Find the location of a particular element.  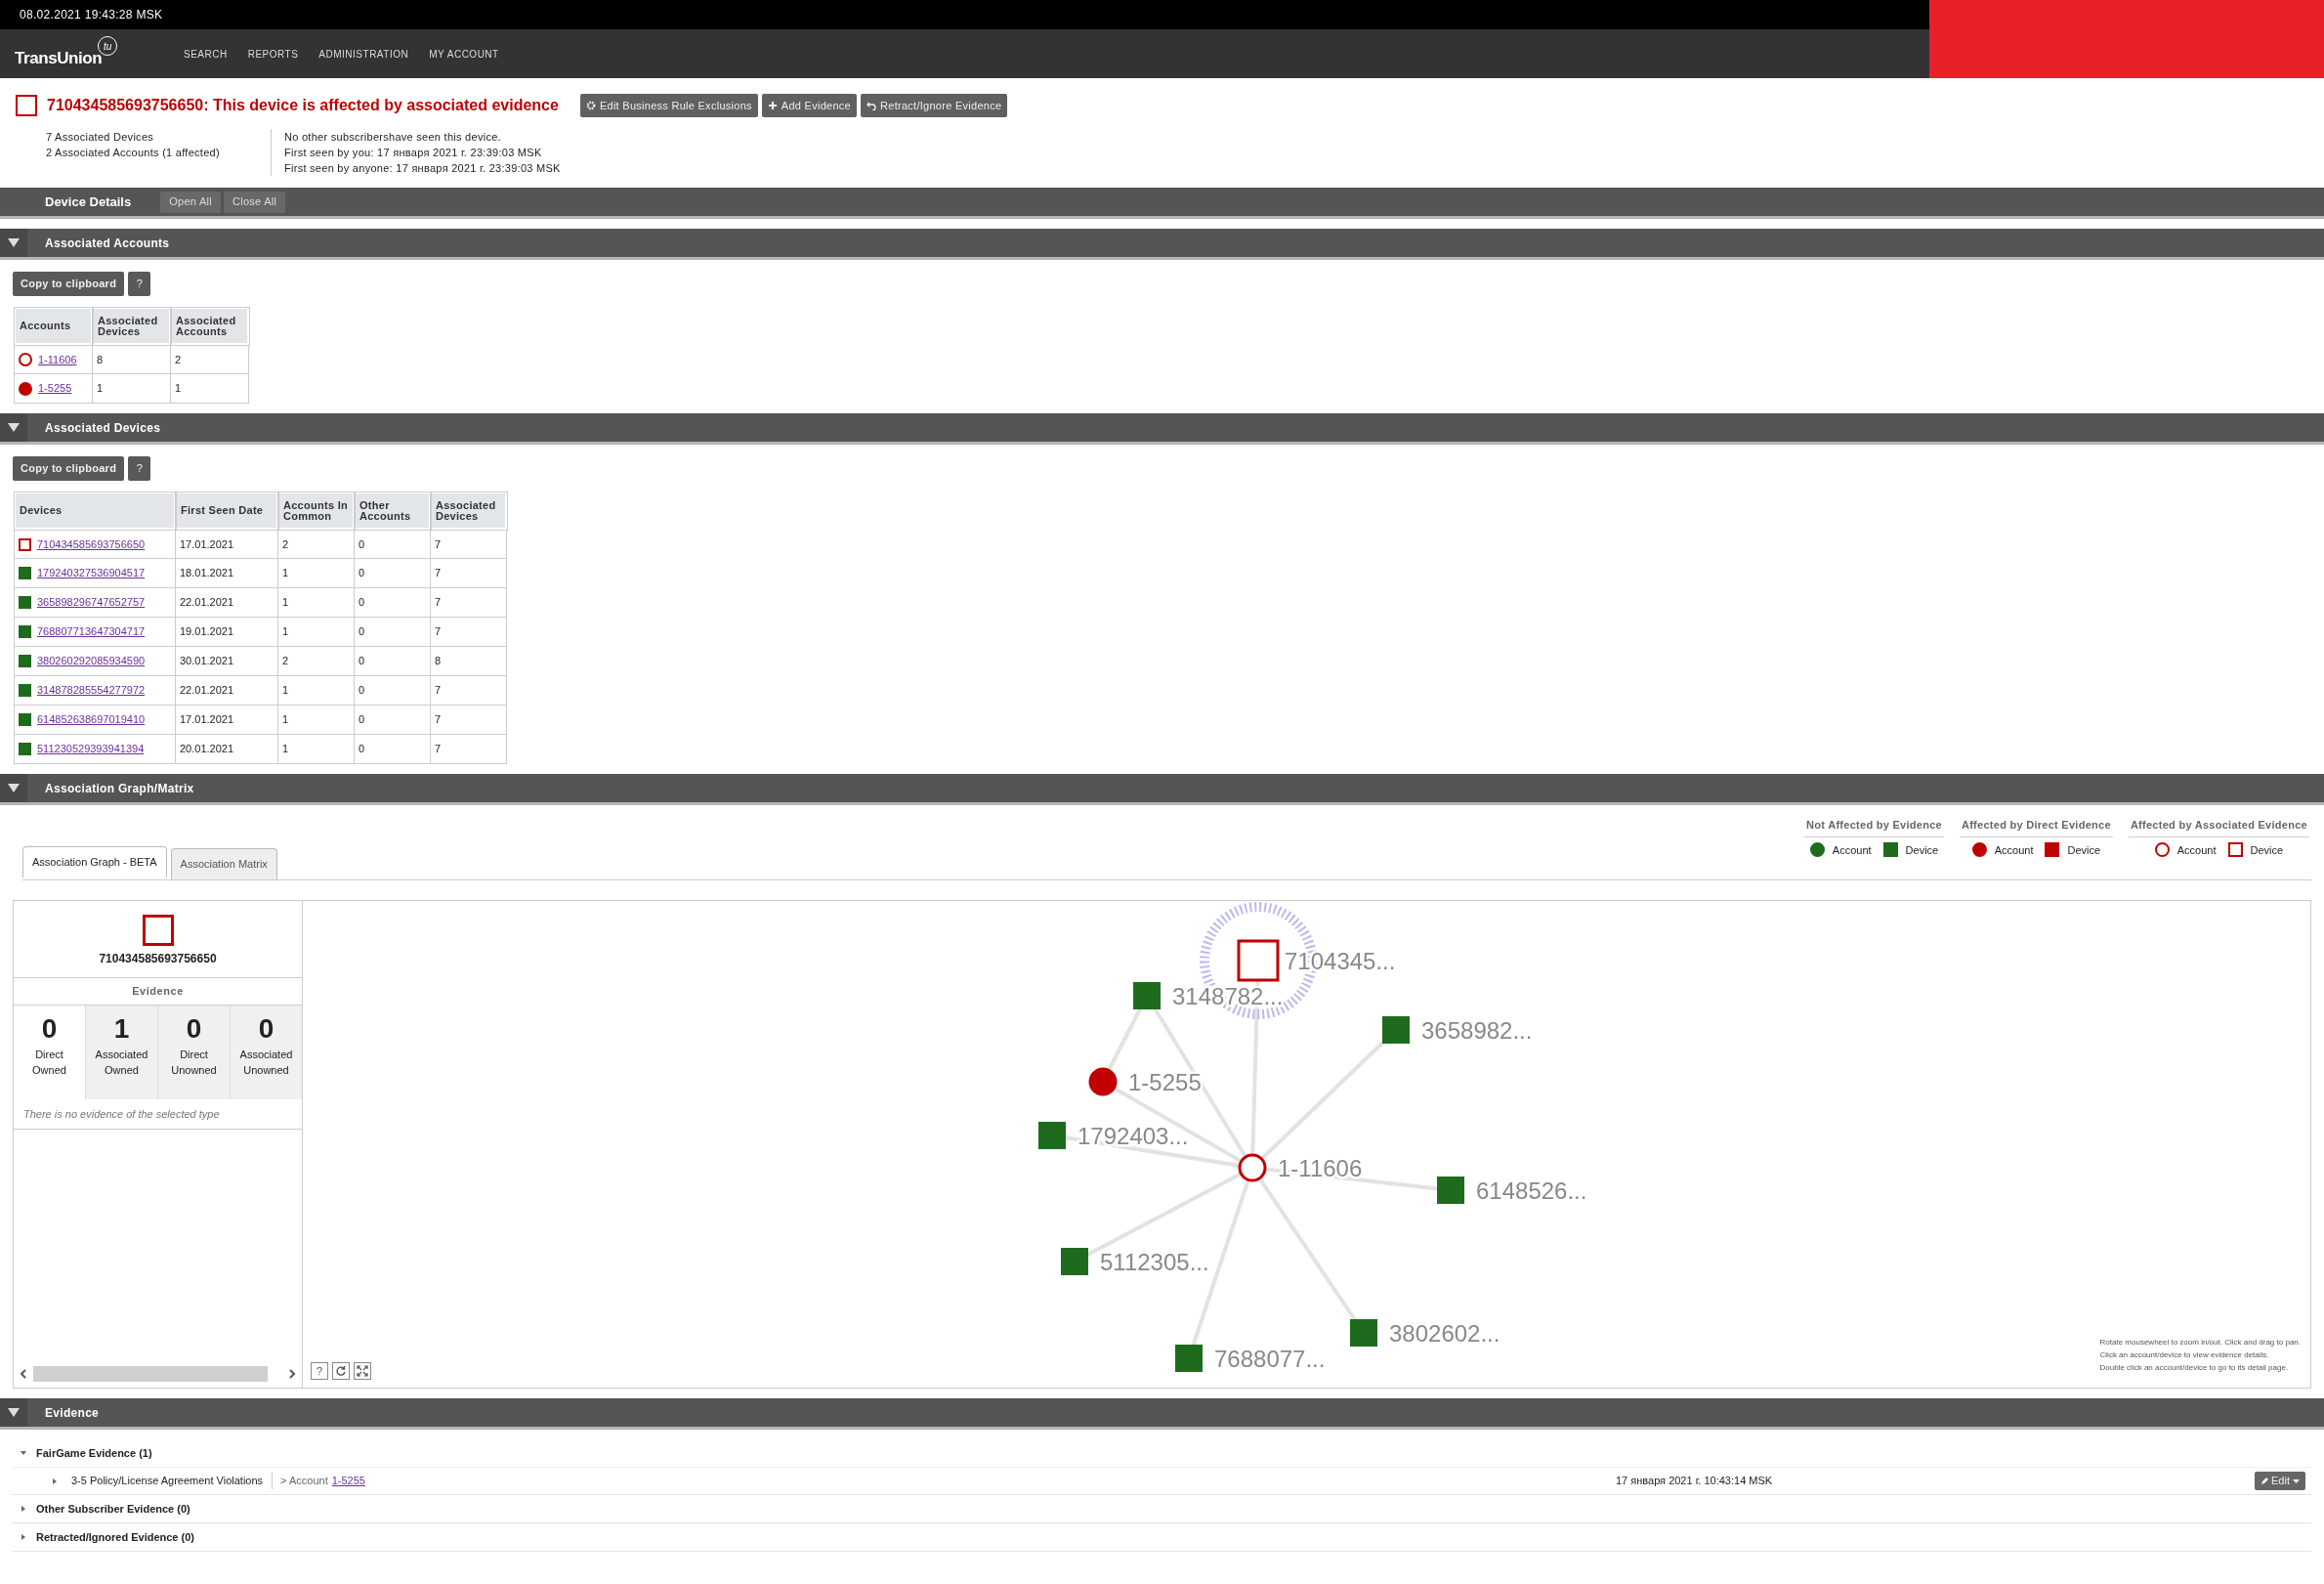

brand-logo: TransUnion tu is located at coordinates (93, 54).